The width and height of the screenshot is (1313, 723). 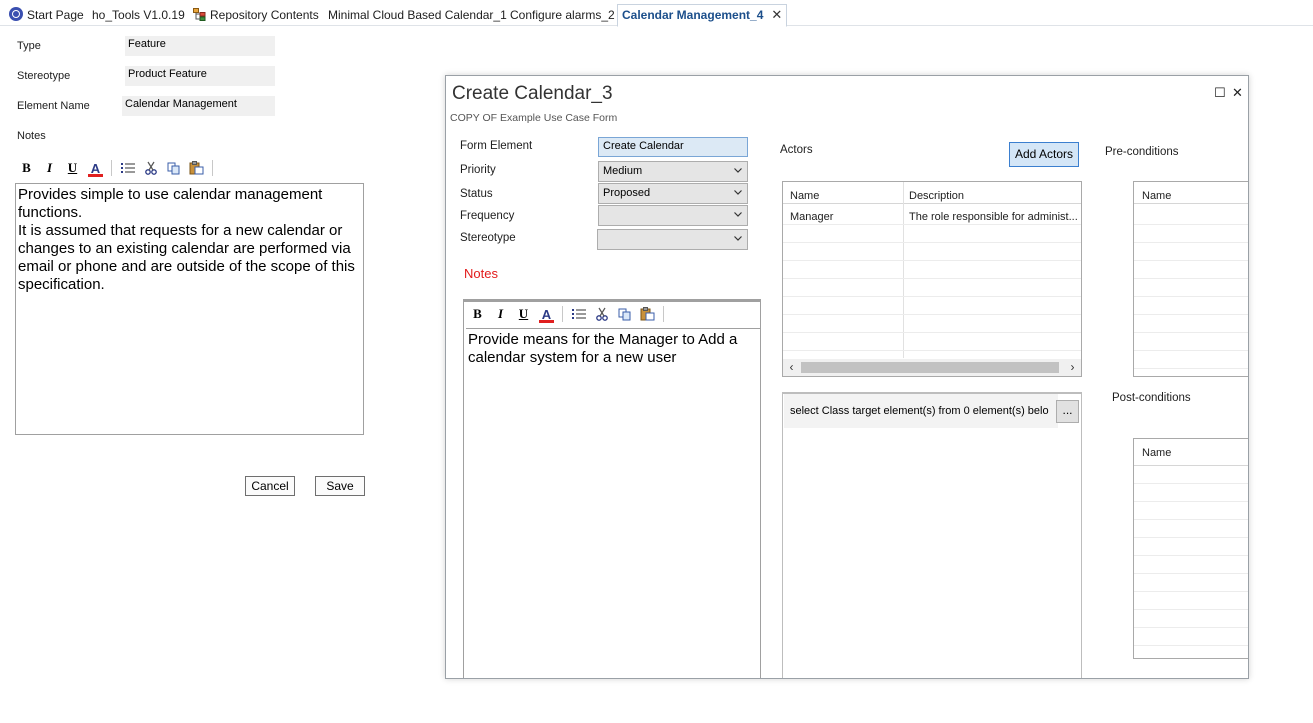 I want to click on maximize-icon: ☐, so click(x=1220, y=93).